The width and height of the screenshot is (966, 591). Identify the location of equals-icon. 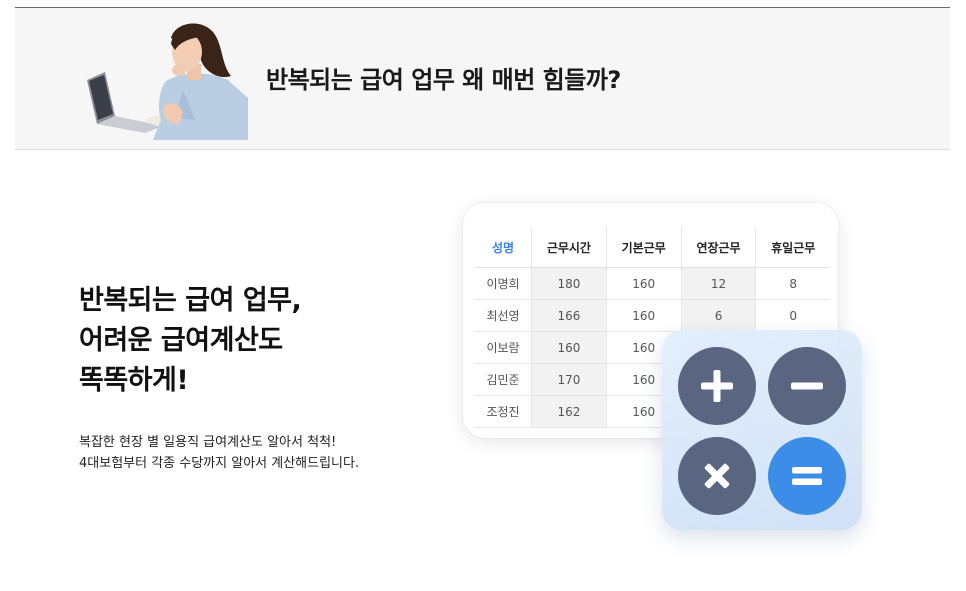
(807, 476).